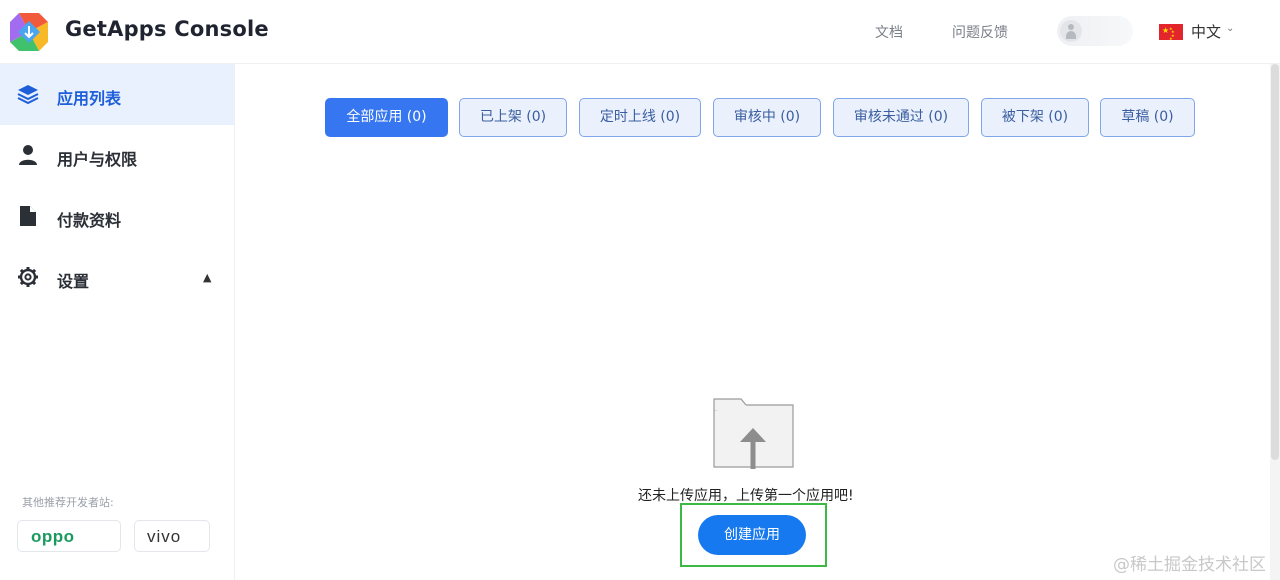  I want to click on tab-published: 已上架 (0), so click(513, 117).